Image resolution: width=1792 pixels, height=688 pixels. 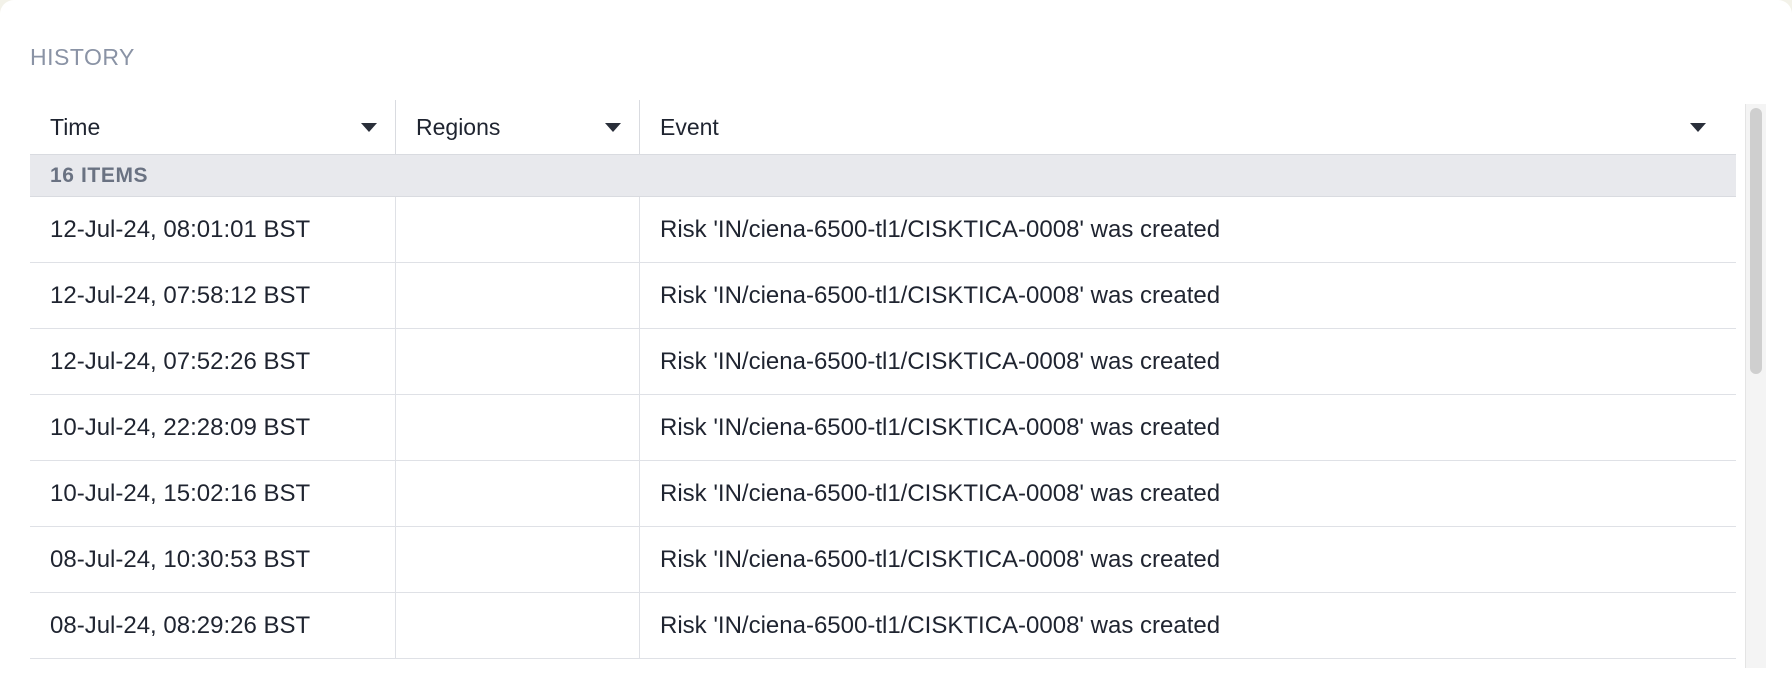 I want to click on table-header: Time Regions Event, so click(x=883, y=127).